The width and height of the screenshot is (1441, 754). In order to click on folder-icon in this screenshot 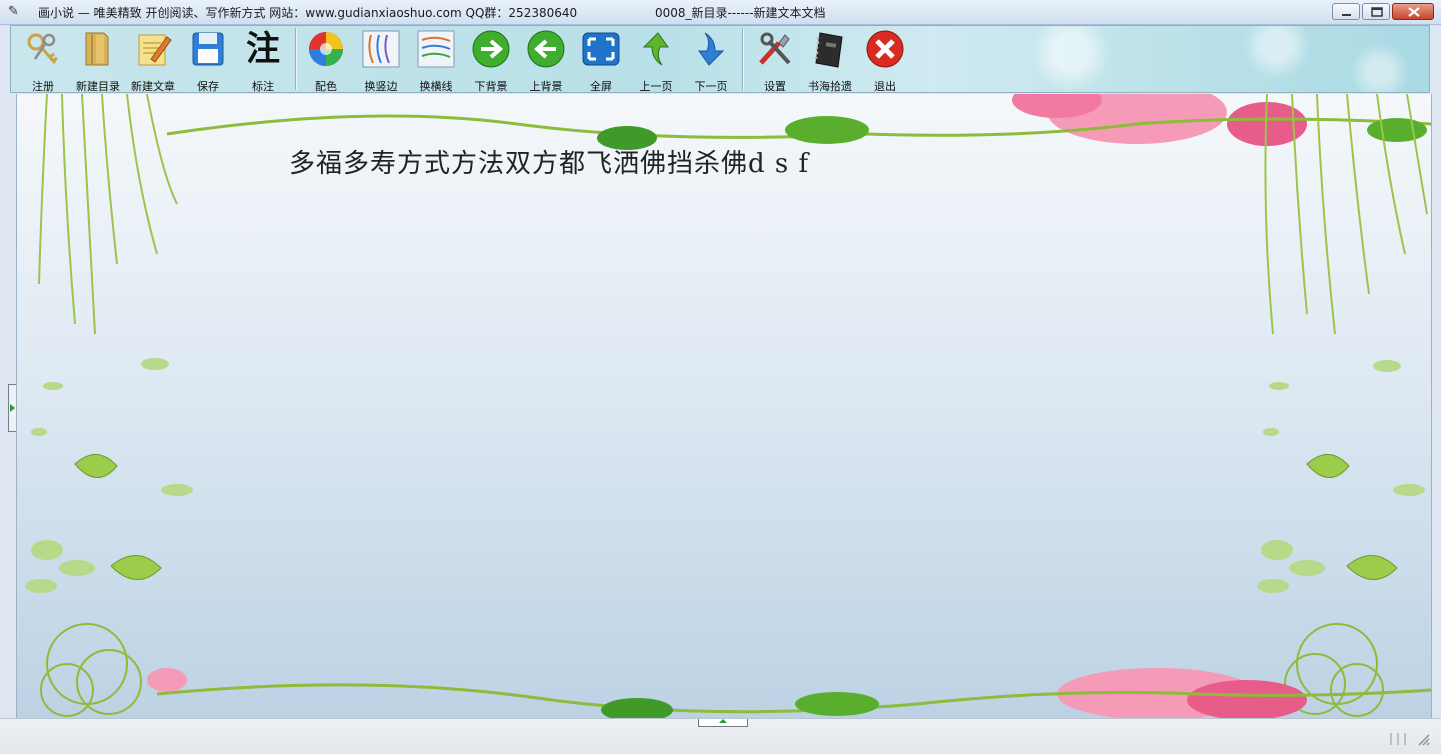, I will do `click(97, 49)`.